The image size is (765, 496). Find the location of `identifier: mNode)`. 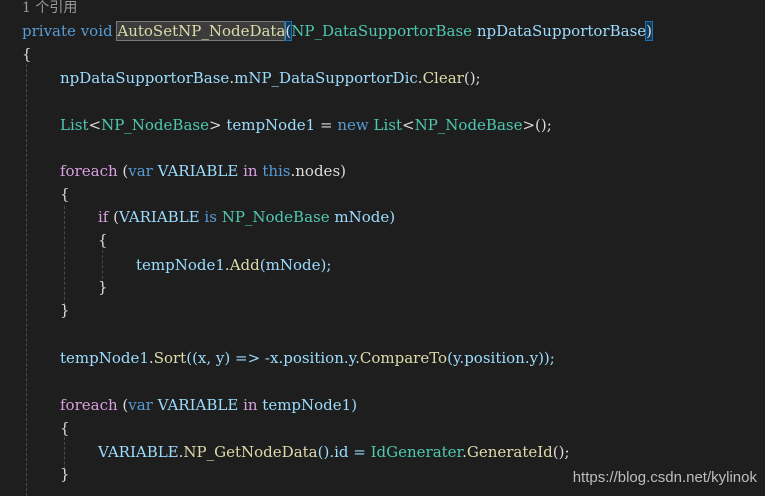

identifier: mNode) is located at coordinates (362, 217).